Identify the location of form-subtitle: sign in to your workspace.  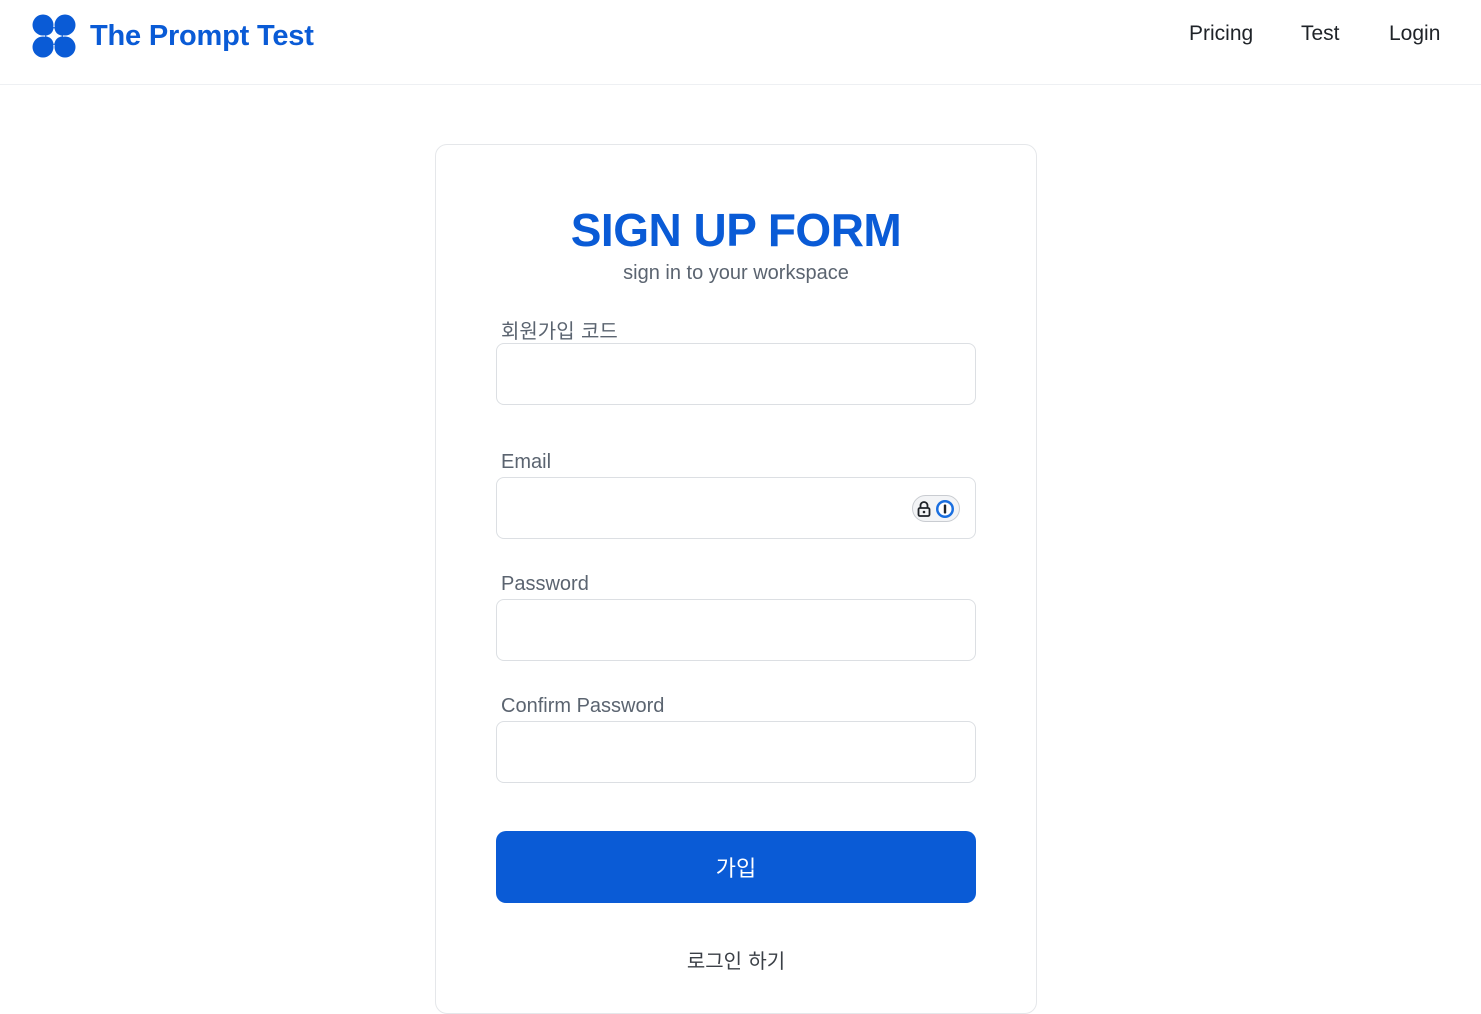
(736, 273).